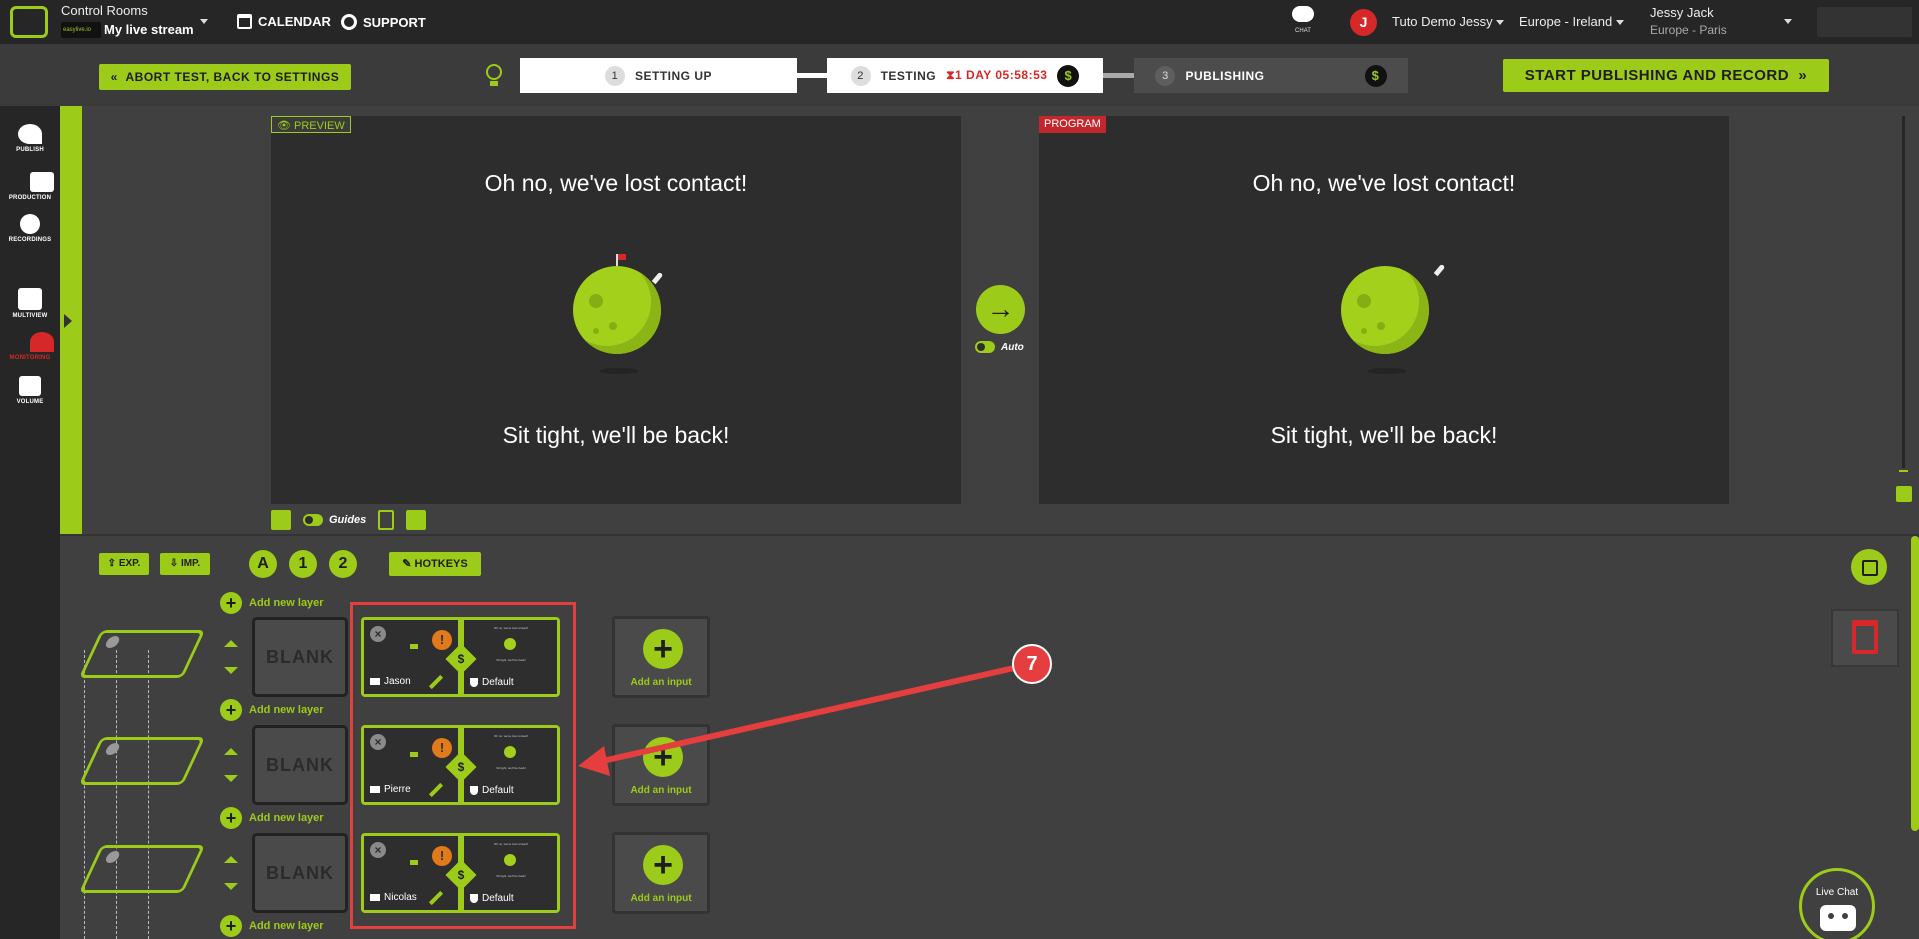  What do you see at coordinates (1032, 664) in the screenshot?
I see `annotation-callout: 7` at bounding box center [1032, 664].